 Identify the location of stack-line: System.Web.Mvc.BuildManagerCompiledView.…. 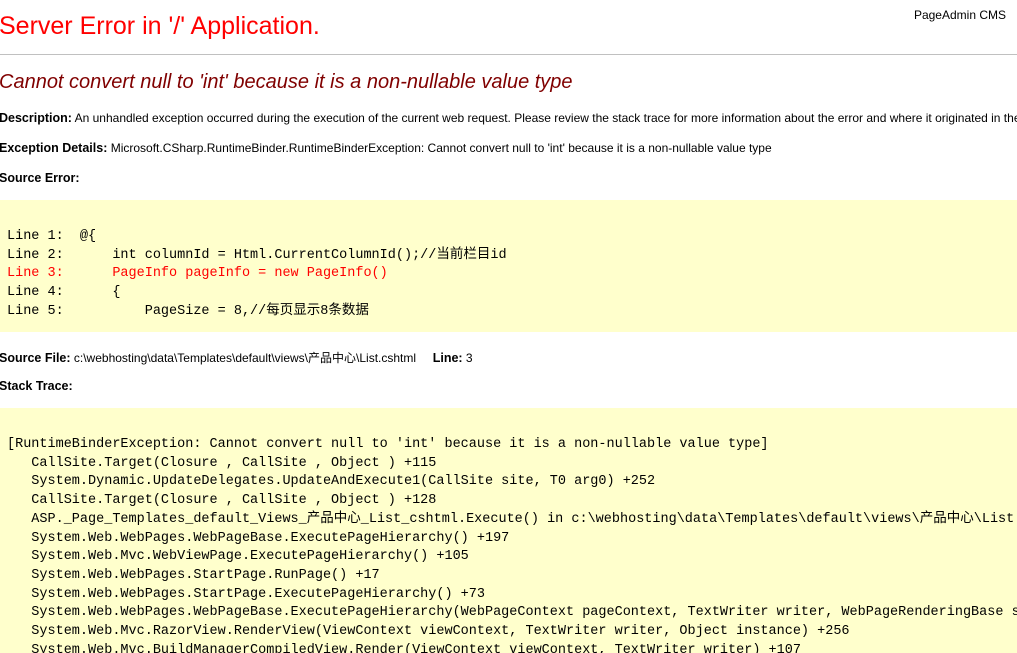
(404, 647).